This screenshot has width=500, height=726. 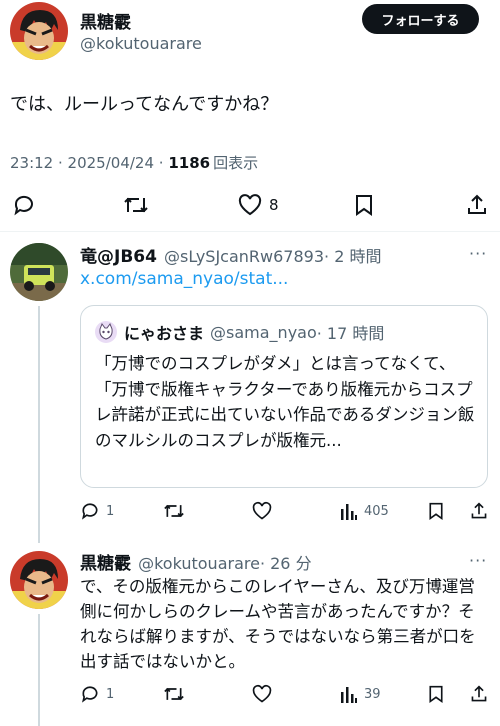 I want to click on reply1-more-icon: ···, so click(x=478, y=253).